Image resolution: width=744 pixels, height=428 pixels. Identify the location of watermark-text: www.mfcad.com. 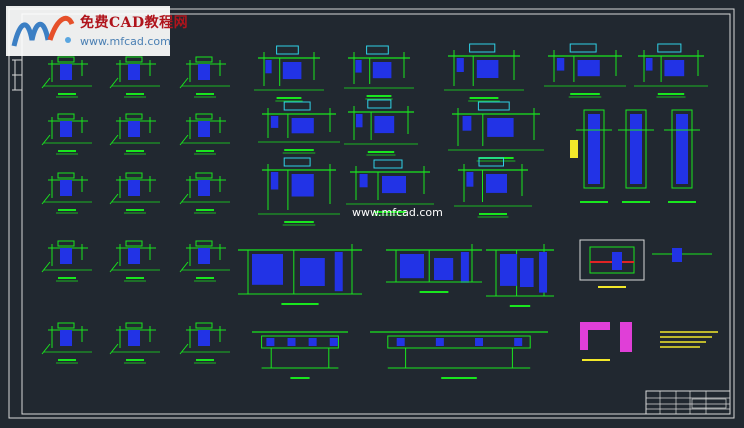
(397, 212).